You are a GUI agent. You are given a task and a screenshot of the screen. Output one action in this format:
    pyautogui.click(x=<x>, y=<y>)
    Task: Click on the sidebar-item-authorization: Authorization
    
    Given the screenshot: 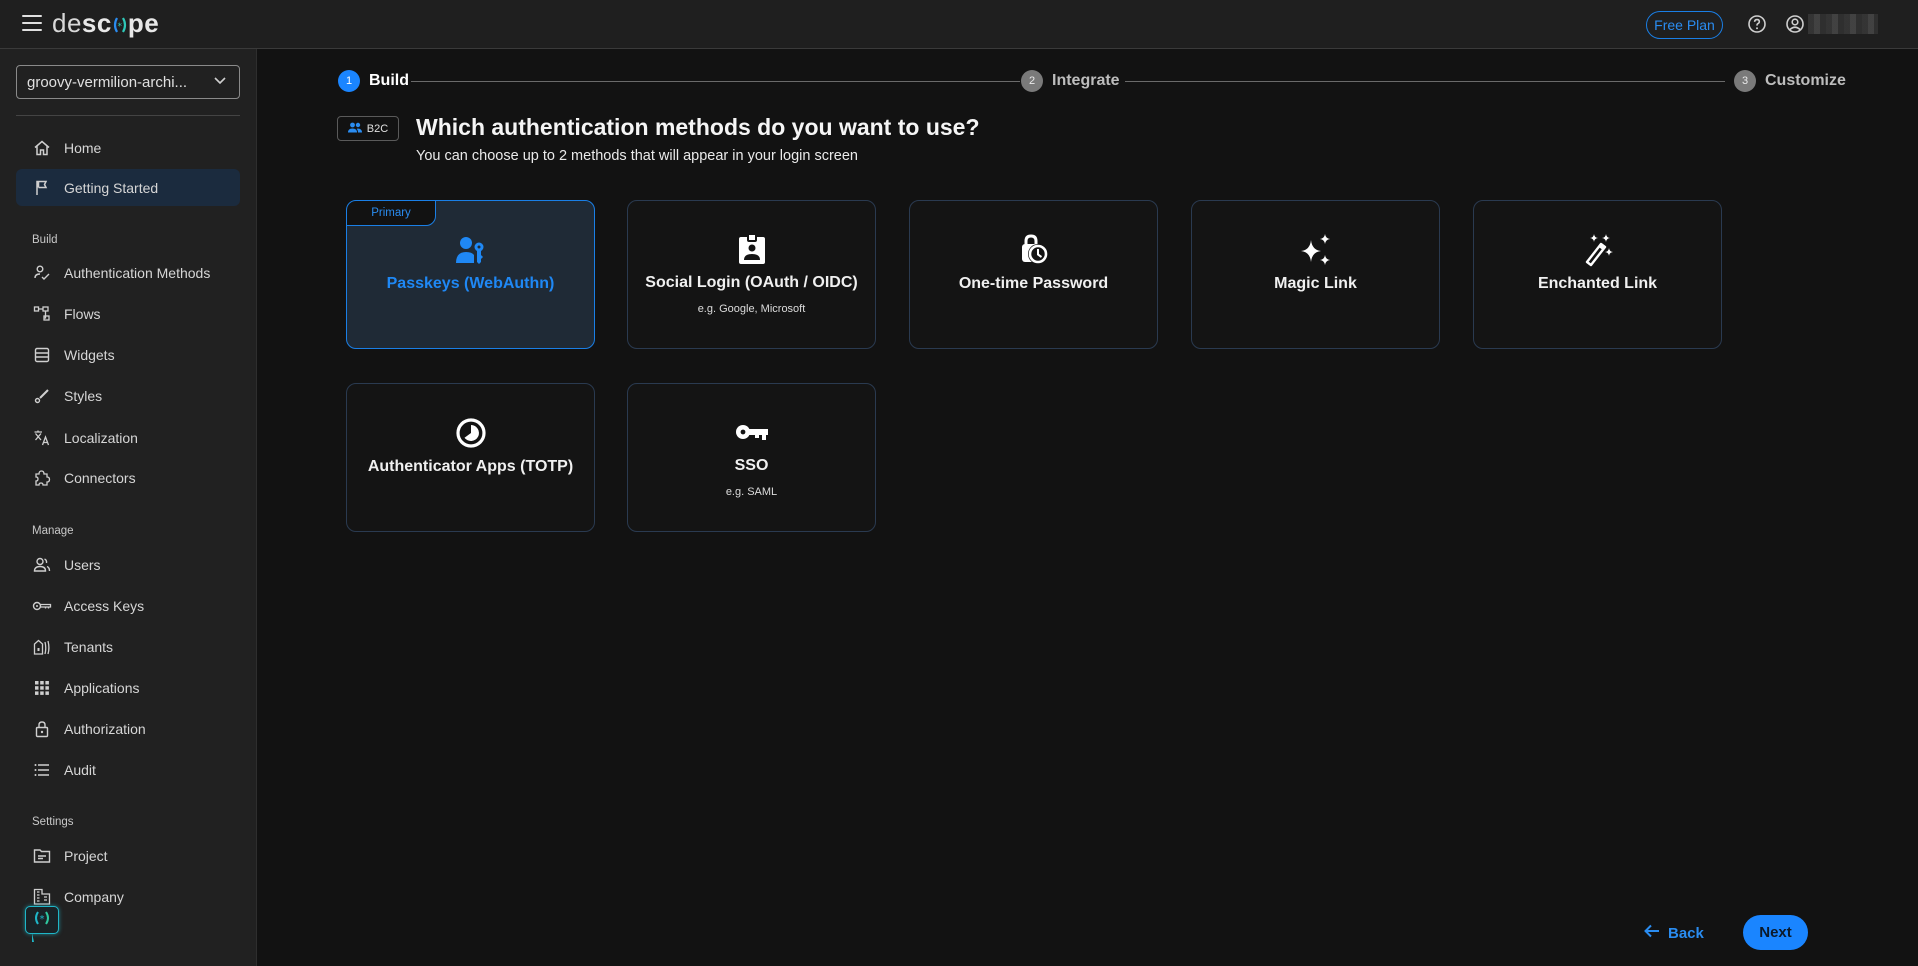 What is the action you would take?
    pyautogui.click(x=128, y=728)
    